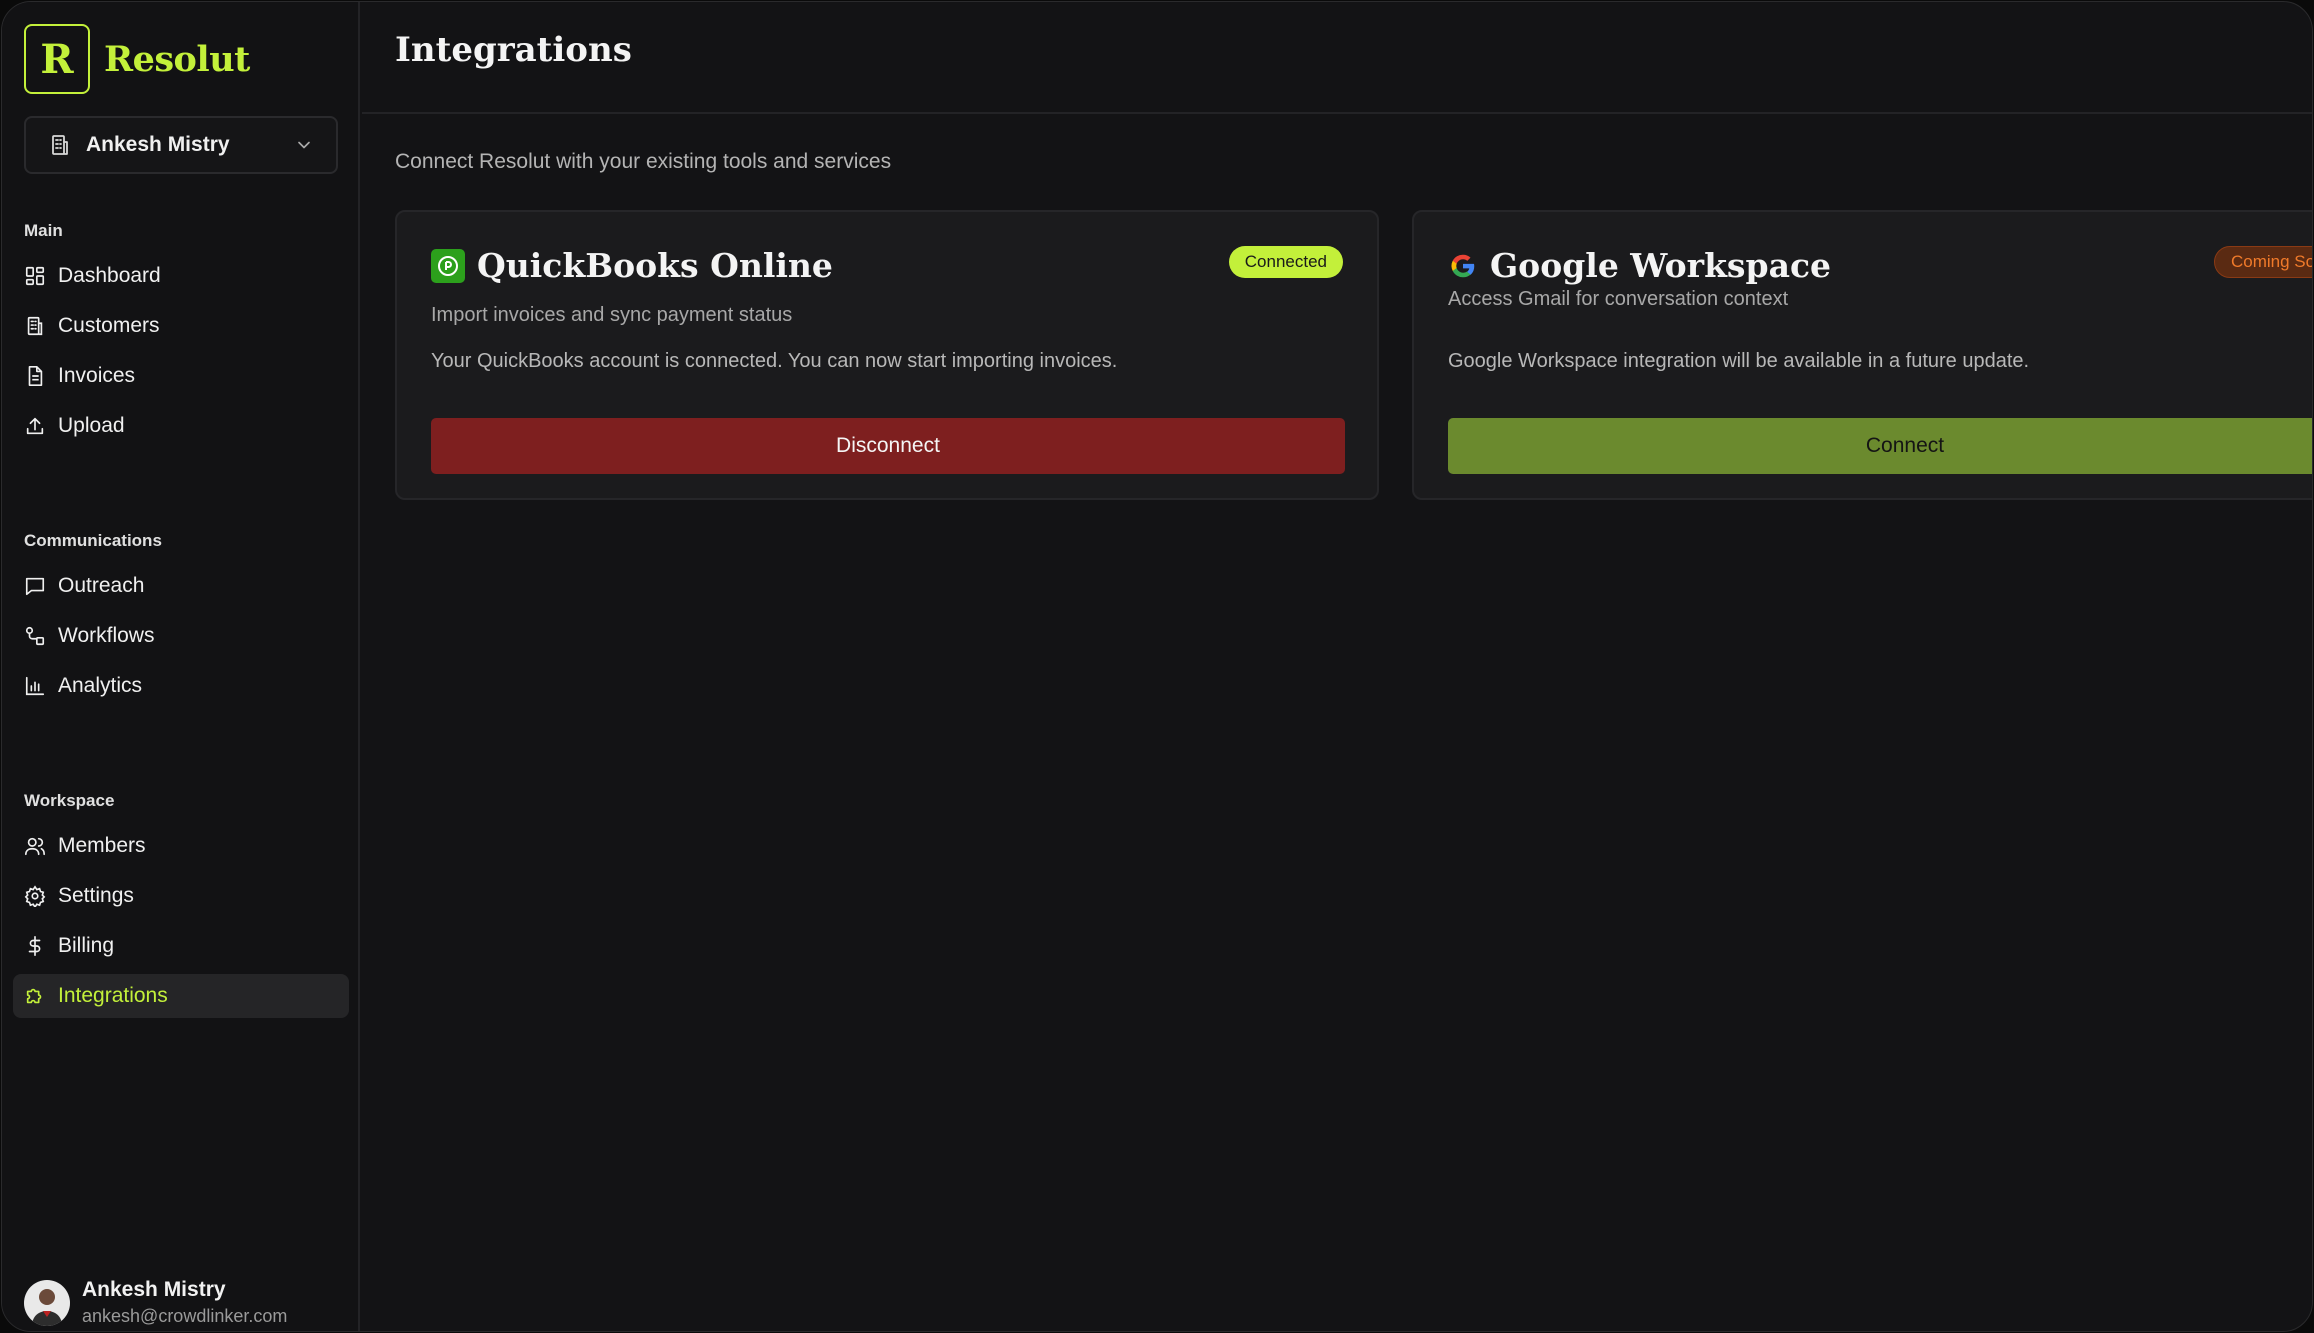 The width and height of the screenshot is (2314, 1333). What do you see at coordinates (181, 686) in the screenshot?
I see `sidebar-item-analytics: Analytics` at bounding box center [181, 686].